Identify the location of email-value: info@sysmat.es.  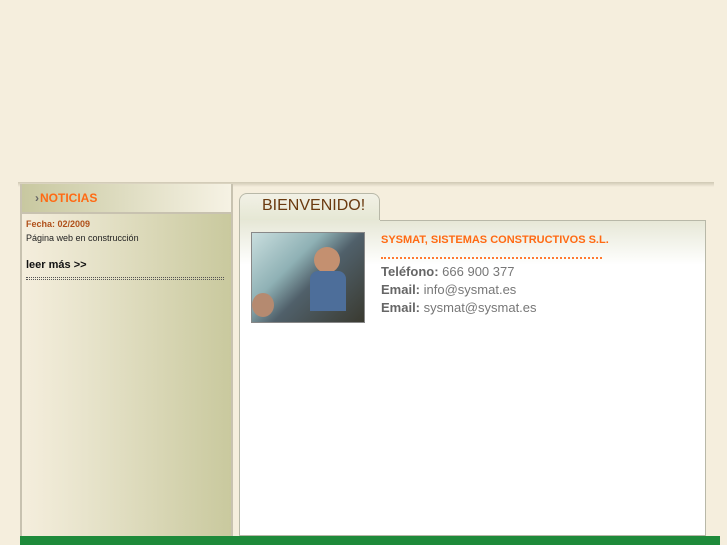
(470, 289).